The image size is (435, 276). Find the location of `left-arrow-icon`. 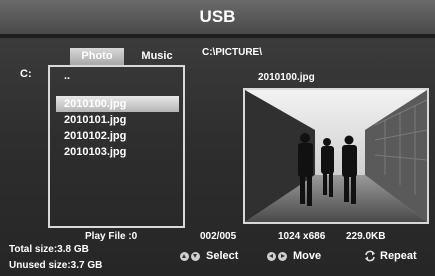

left-arrow-icon is located at coordinates (271, 256).